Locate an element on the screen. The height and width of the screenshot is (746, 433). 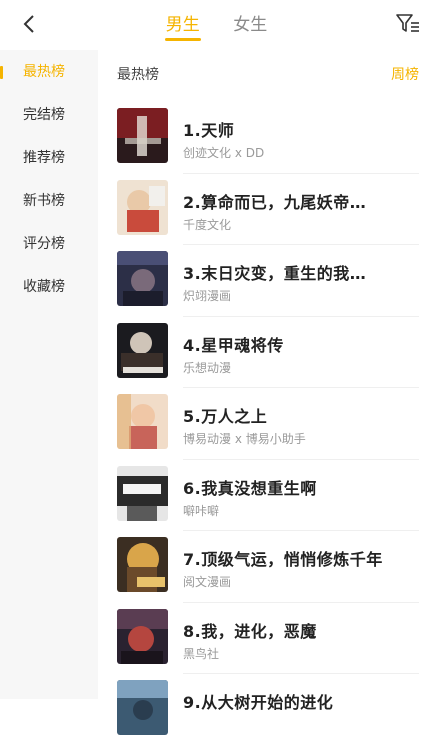
comic-title: 5.万人之上 is located at coordinates (225, 416).